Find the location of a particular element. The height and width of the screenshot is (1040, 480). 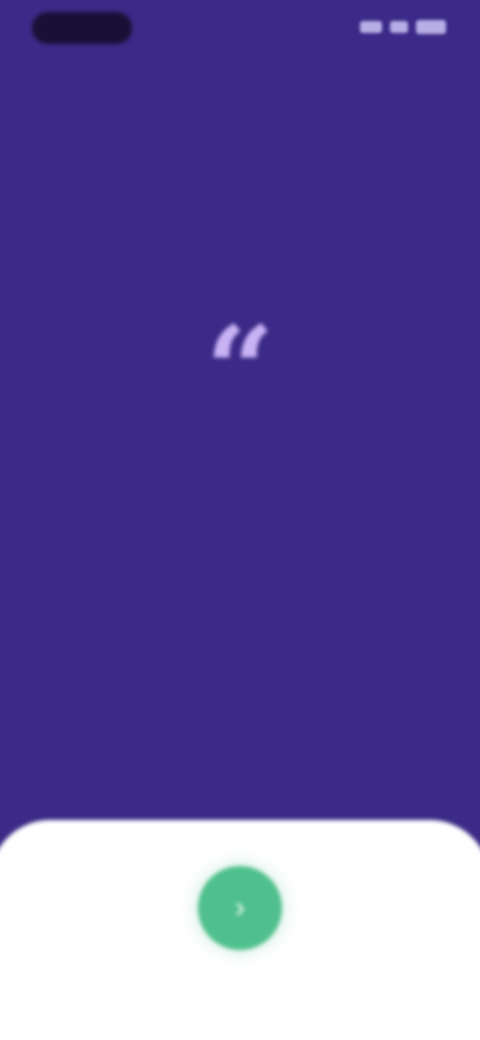

signal-icon is located at coordinates (371, 27).